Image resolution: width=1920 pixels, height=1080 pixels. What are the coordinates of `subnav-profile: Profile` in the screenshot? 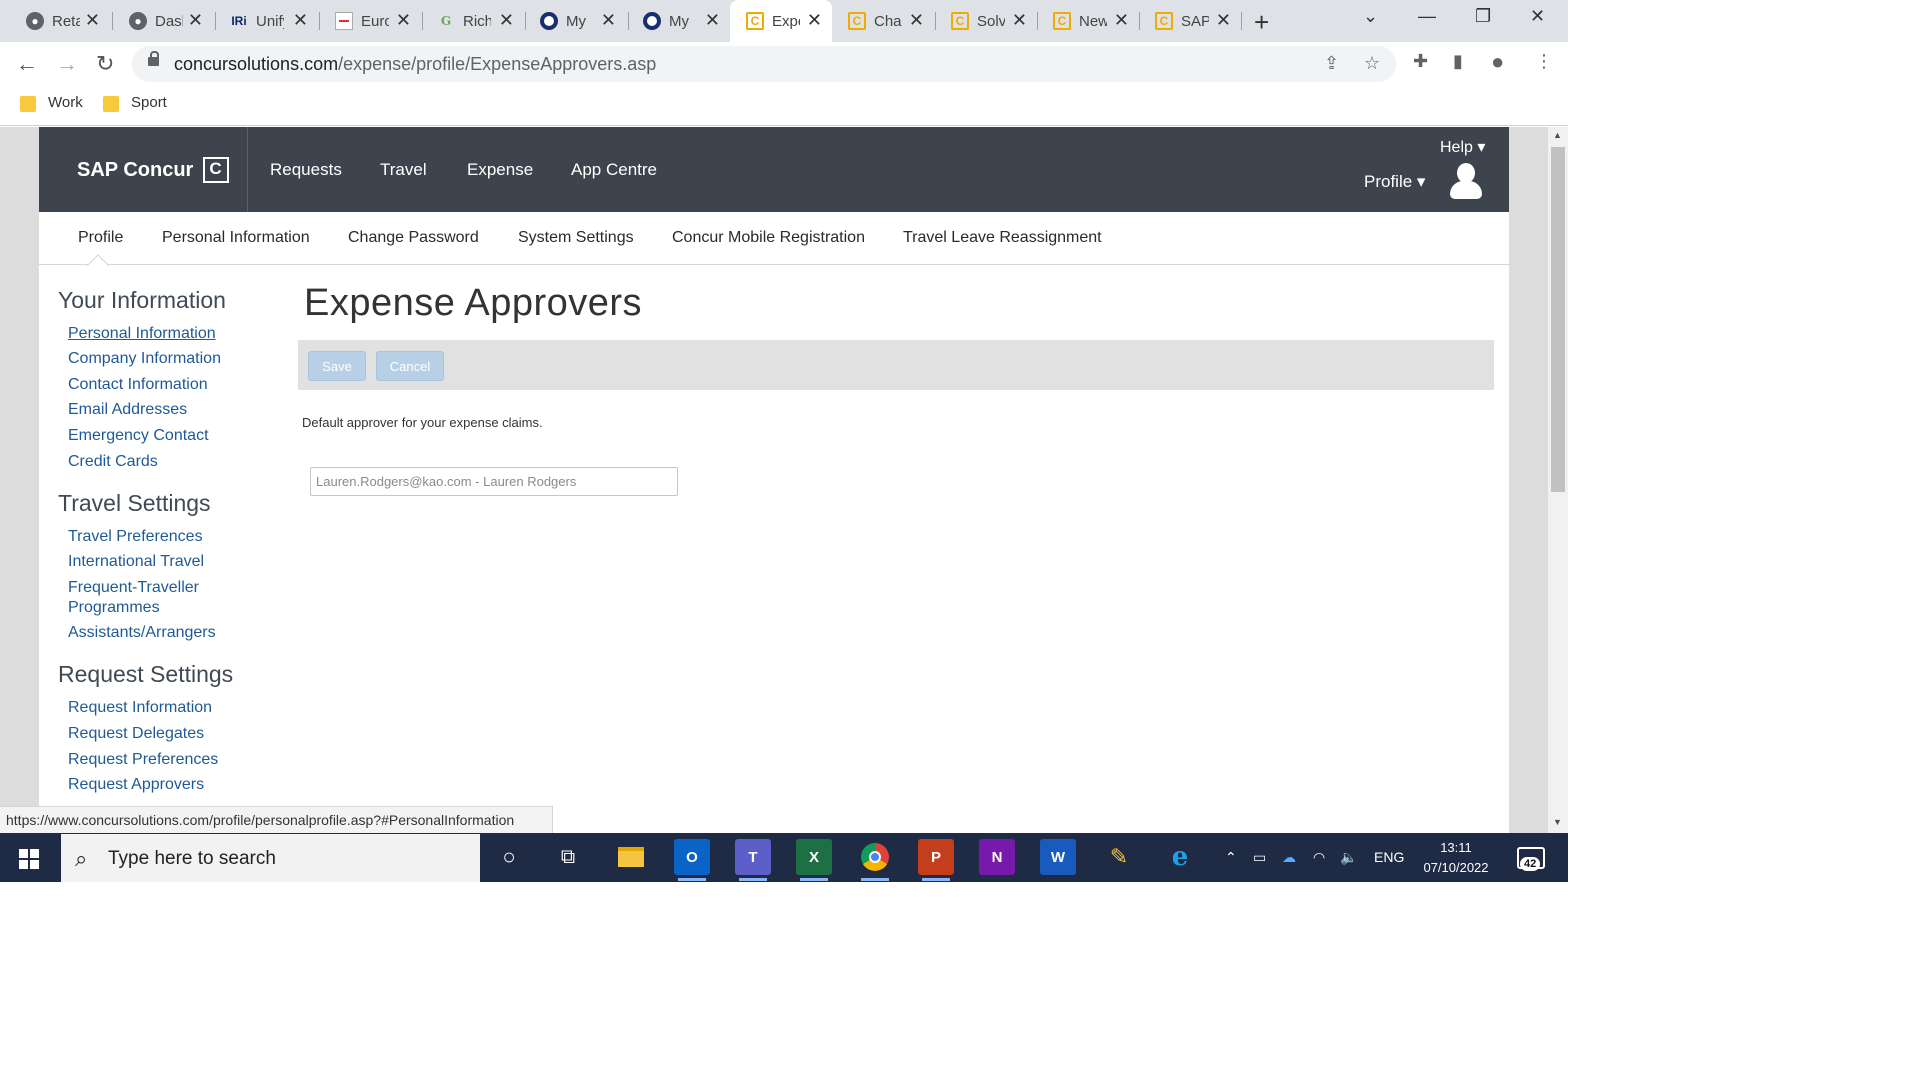 It's located at (100, 238).